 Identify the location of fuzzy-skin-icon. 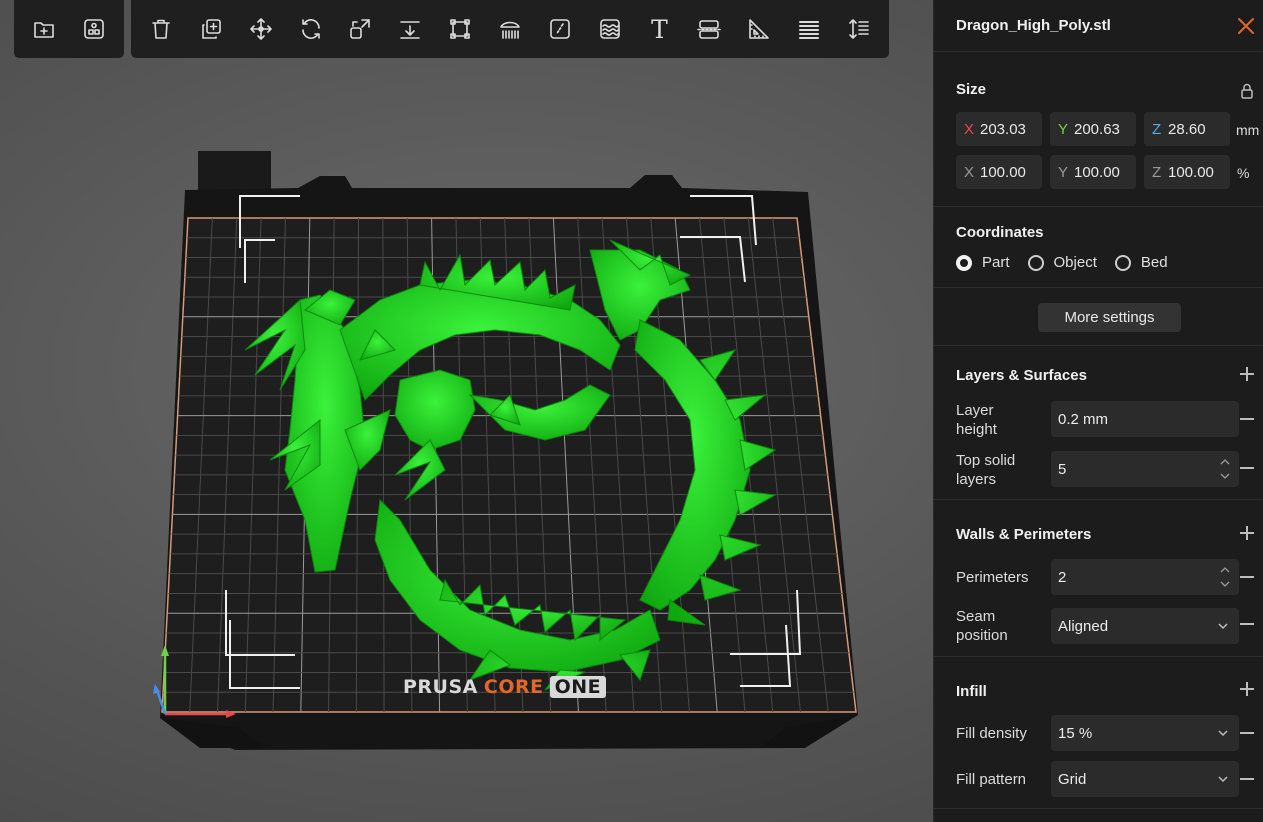
(610, 29).